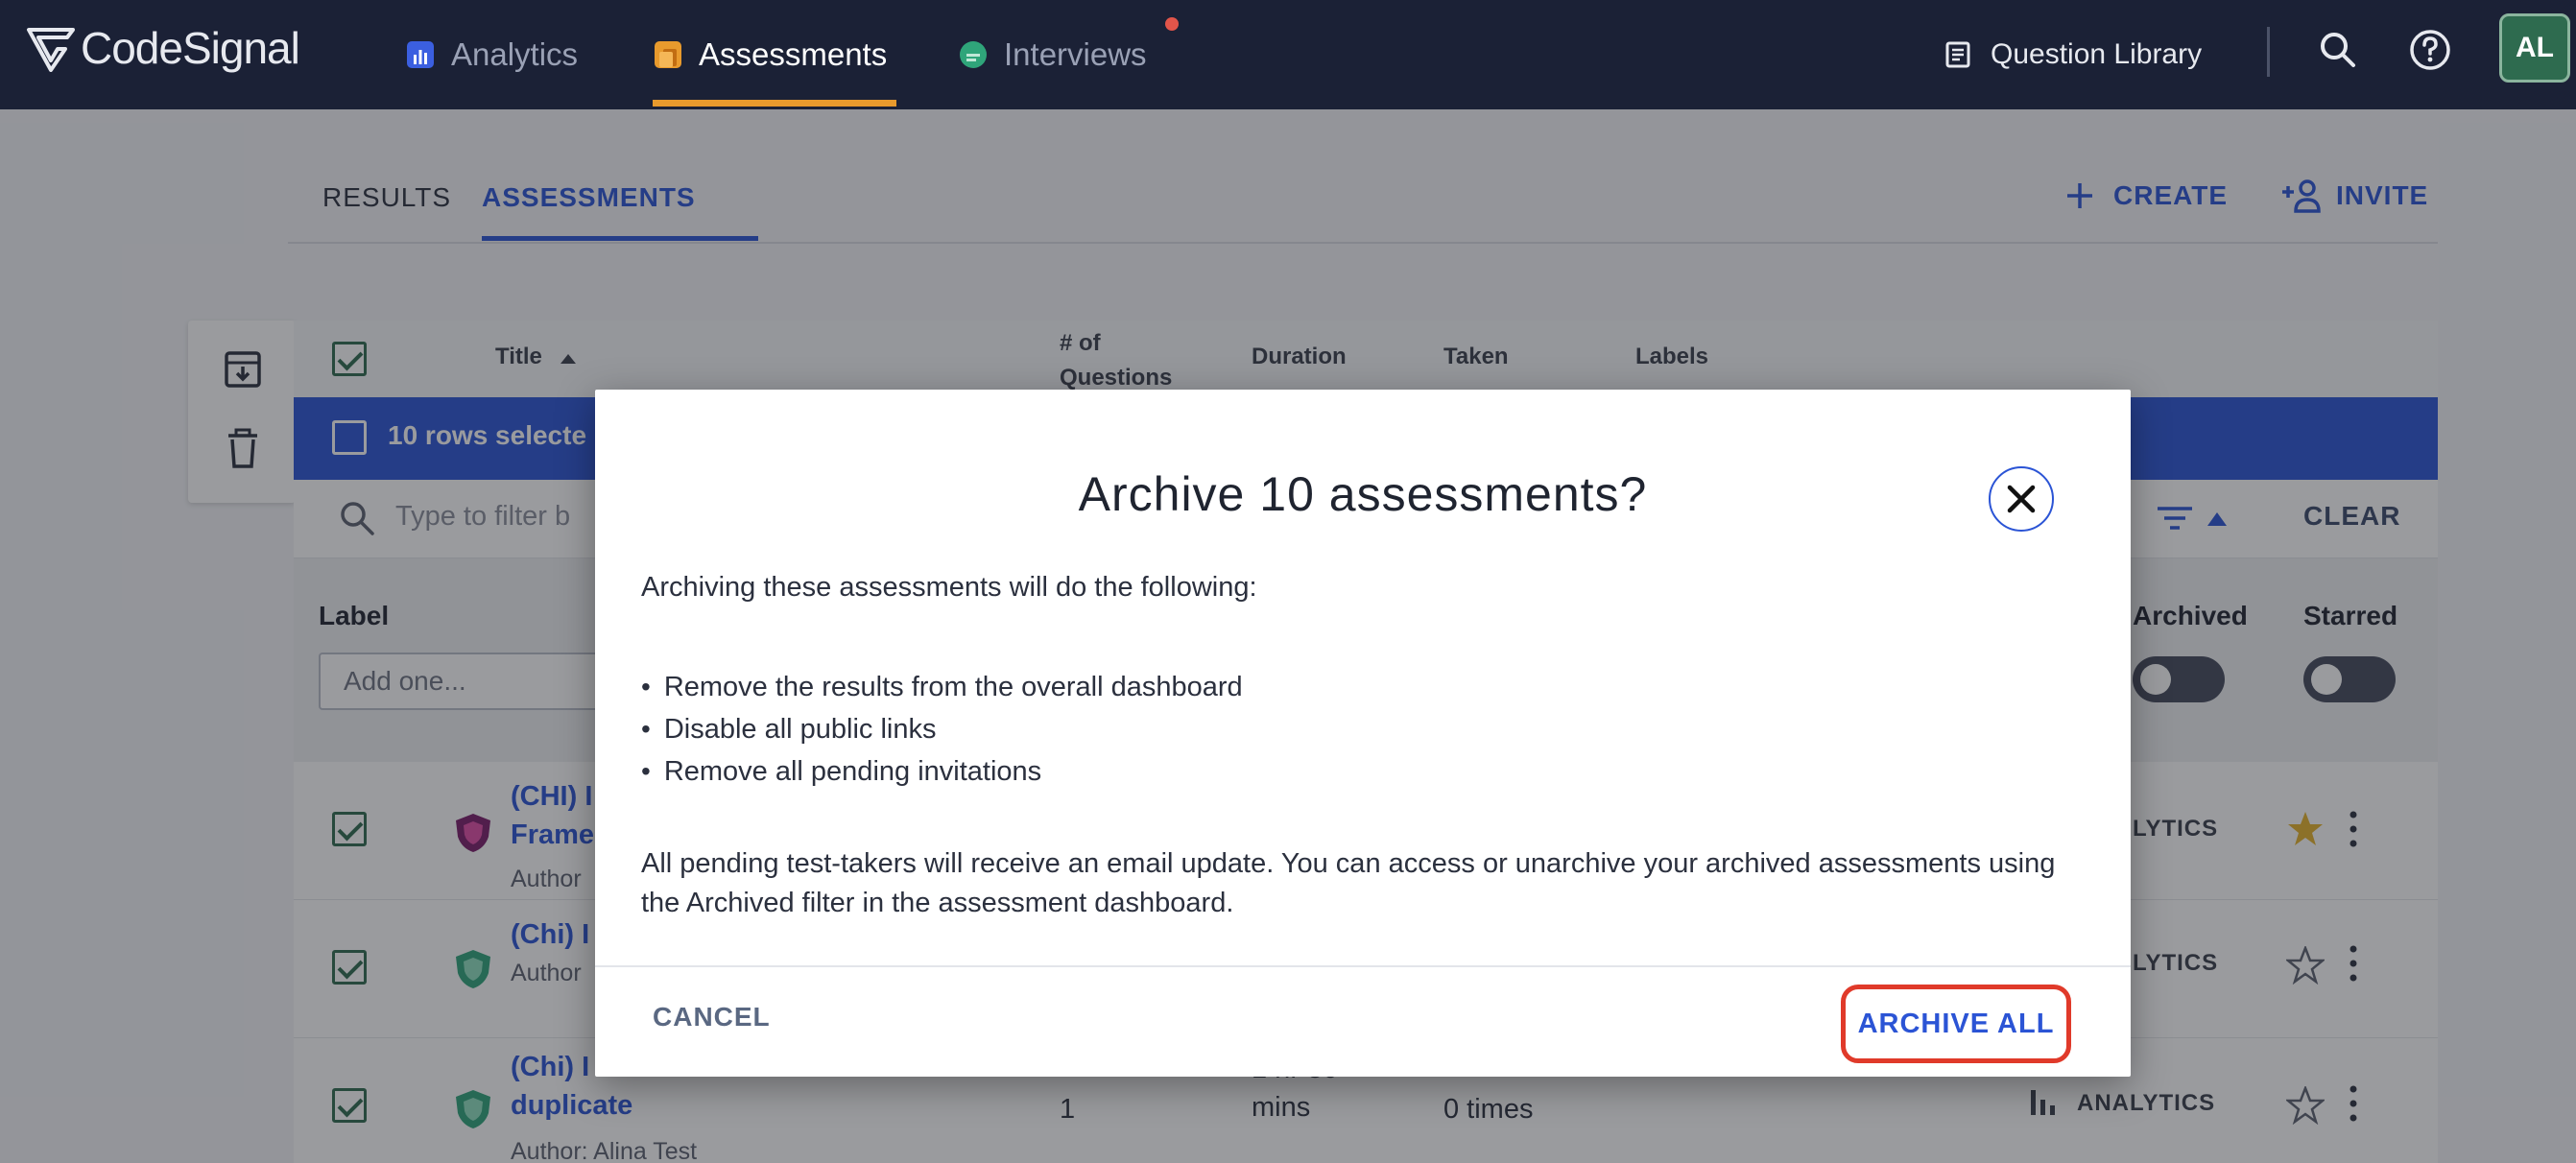 This screenshot has height=1163, width=2576. I want to click on nav-assessments-label: Assessments, so click(793, 54).